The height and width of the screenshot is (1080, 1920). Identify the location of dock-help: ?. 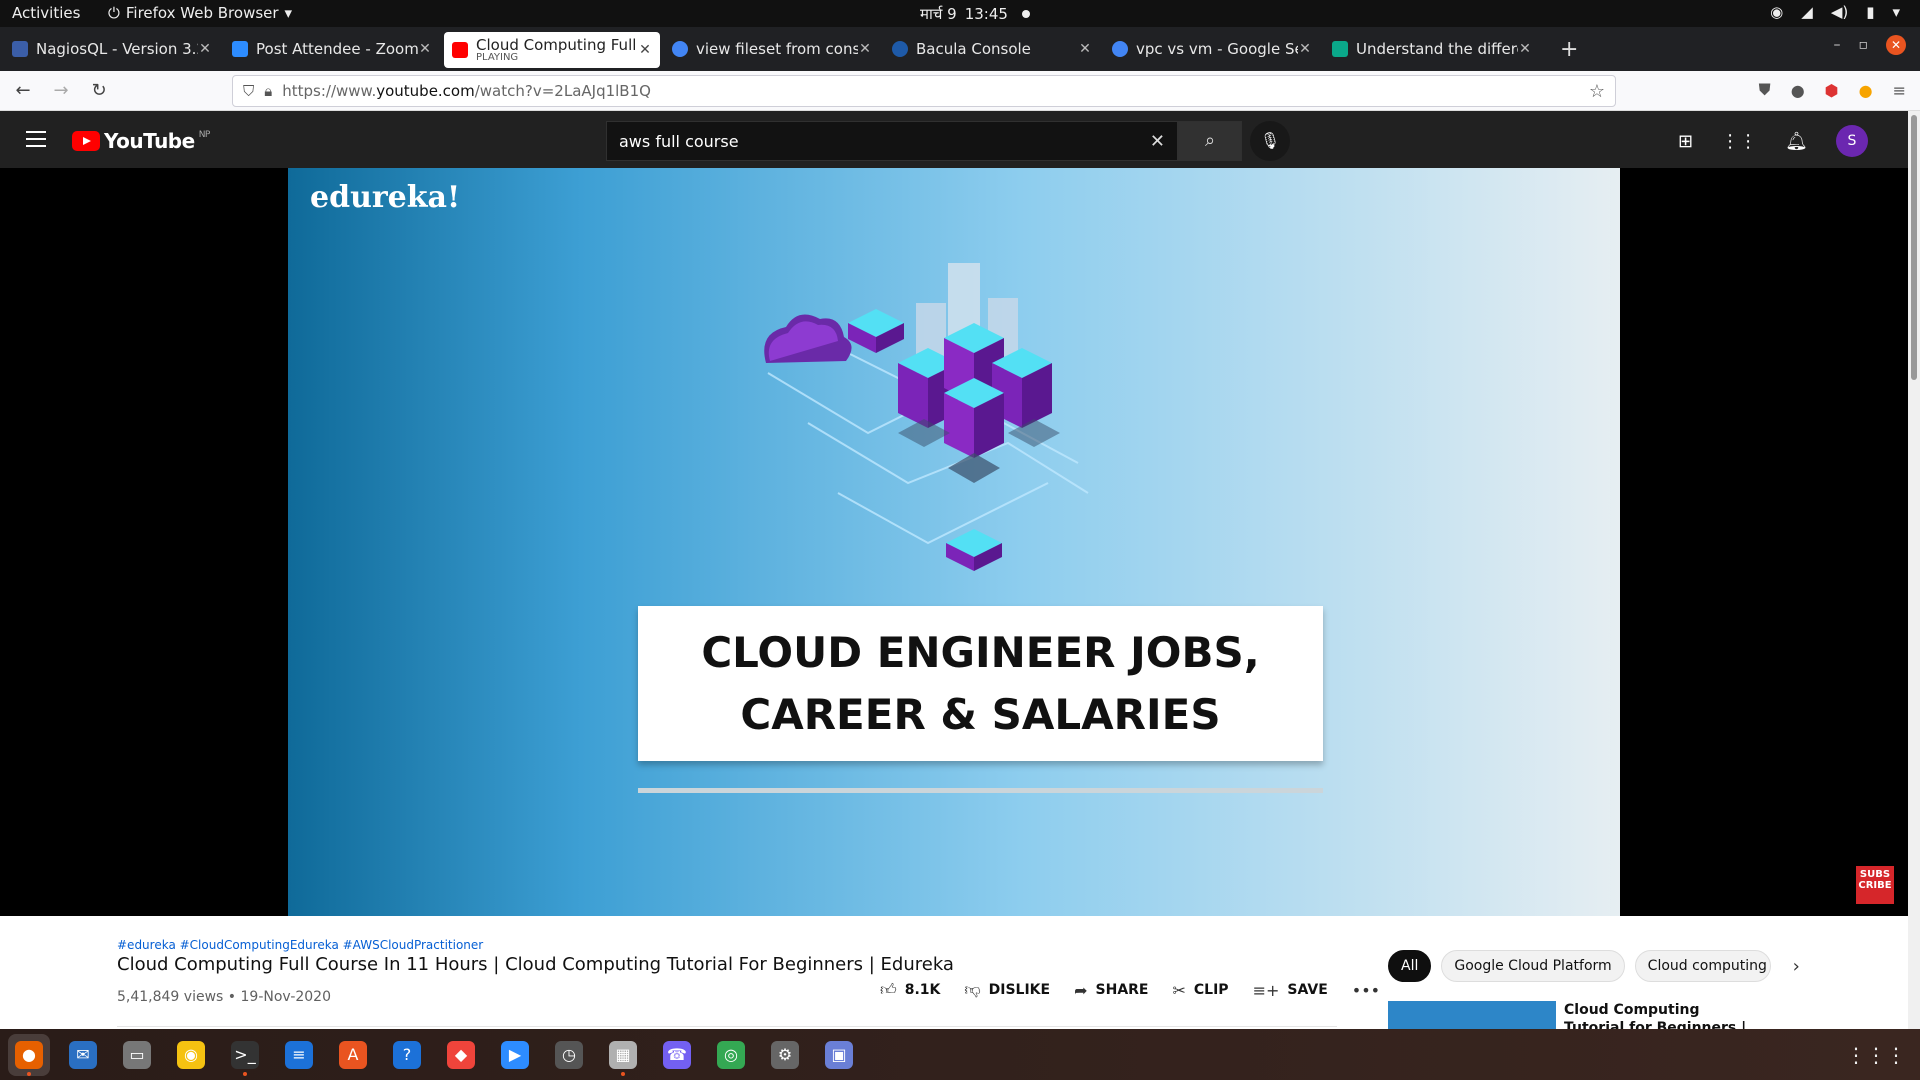
(407, 1055).